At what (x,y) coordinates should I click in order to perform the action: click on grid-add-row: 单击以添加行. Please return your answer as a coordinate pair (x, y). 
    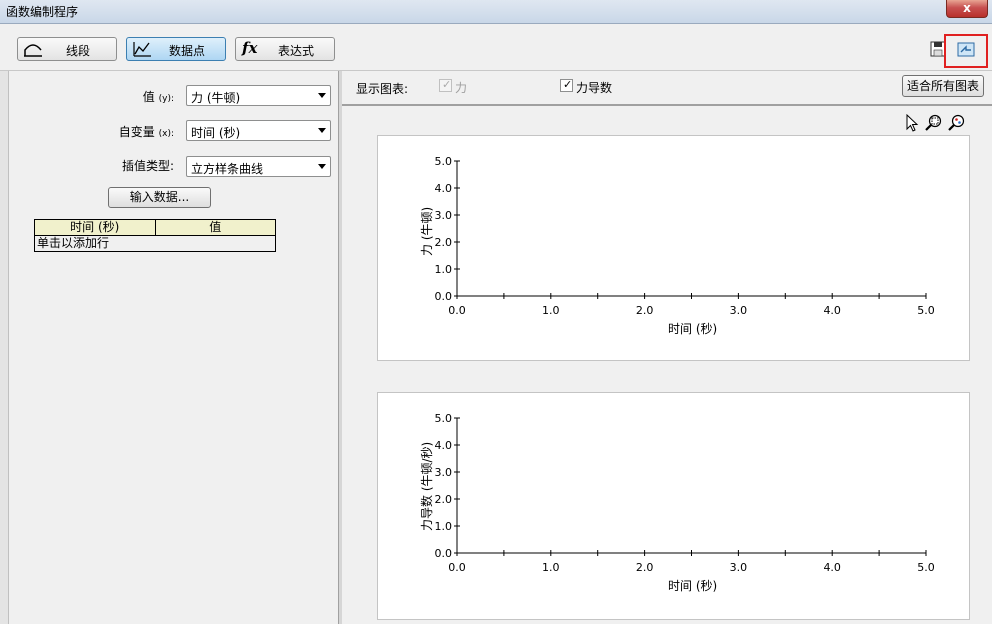
    Looking at the image, I should click on (155, 243).